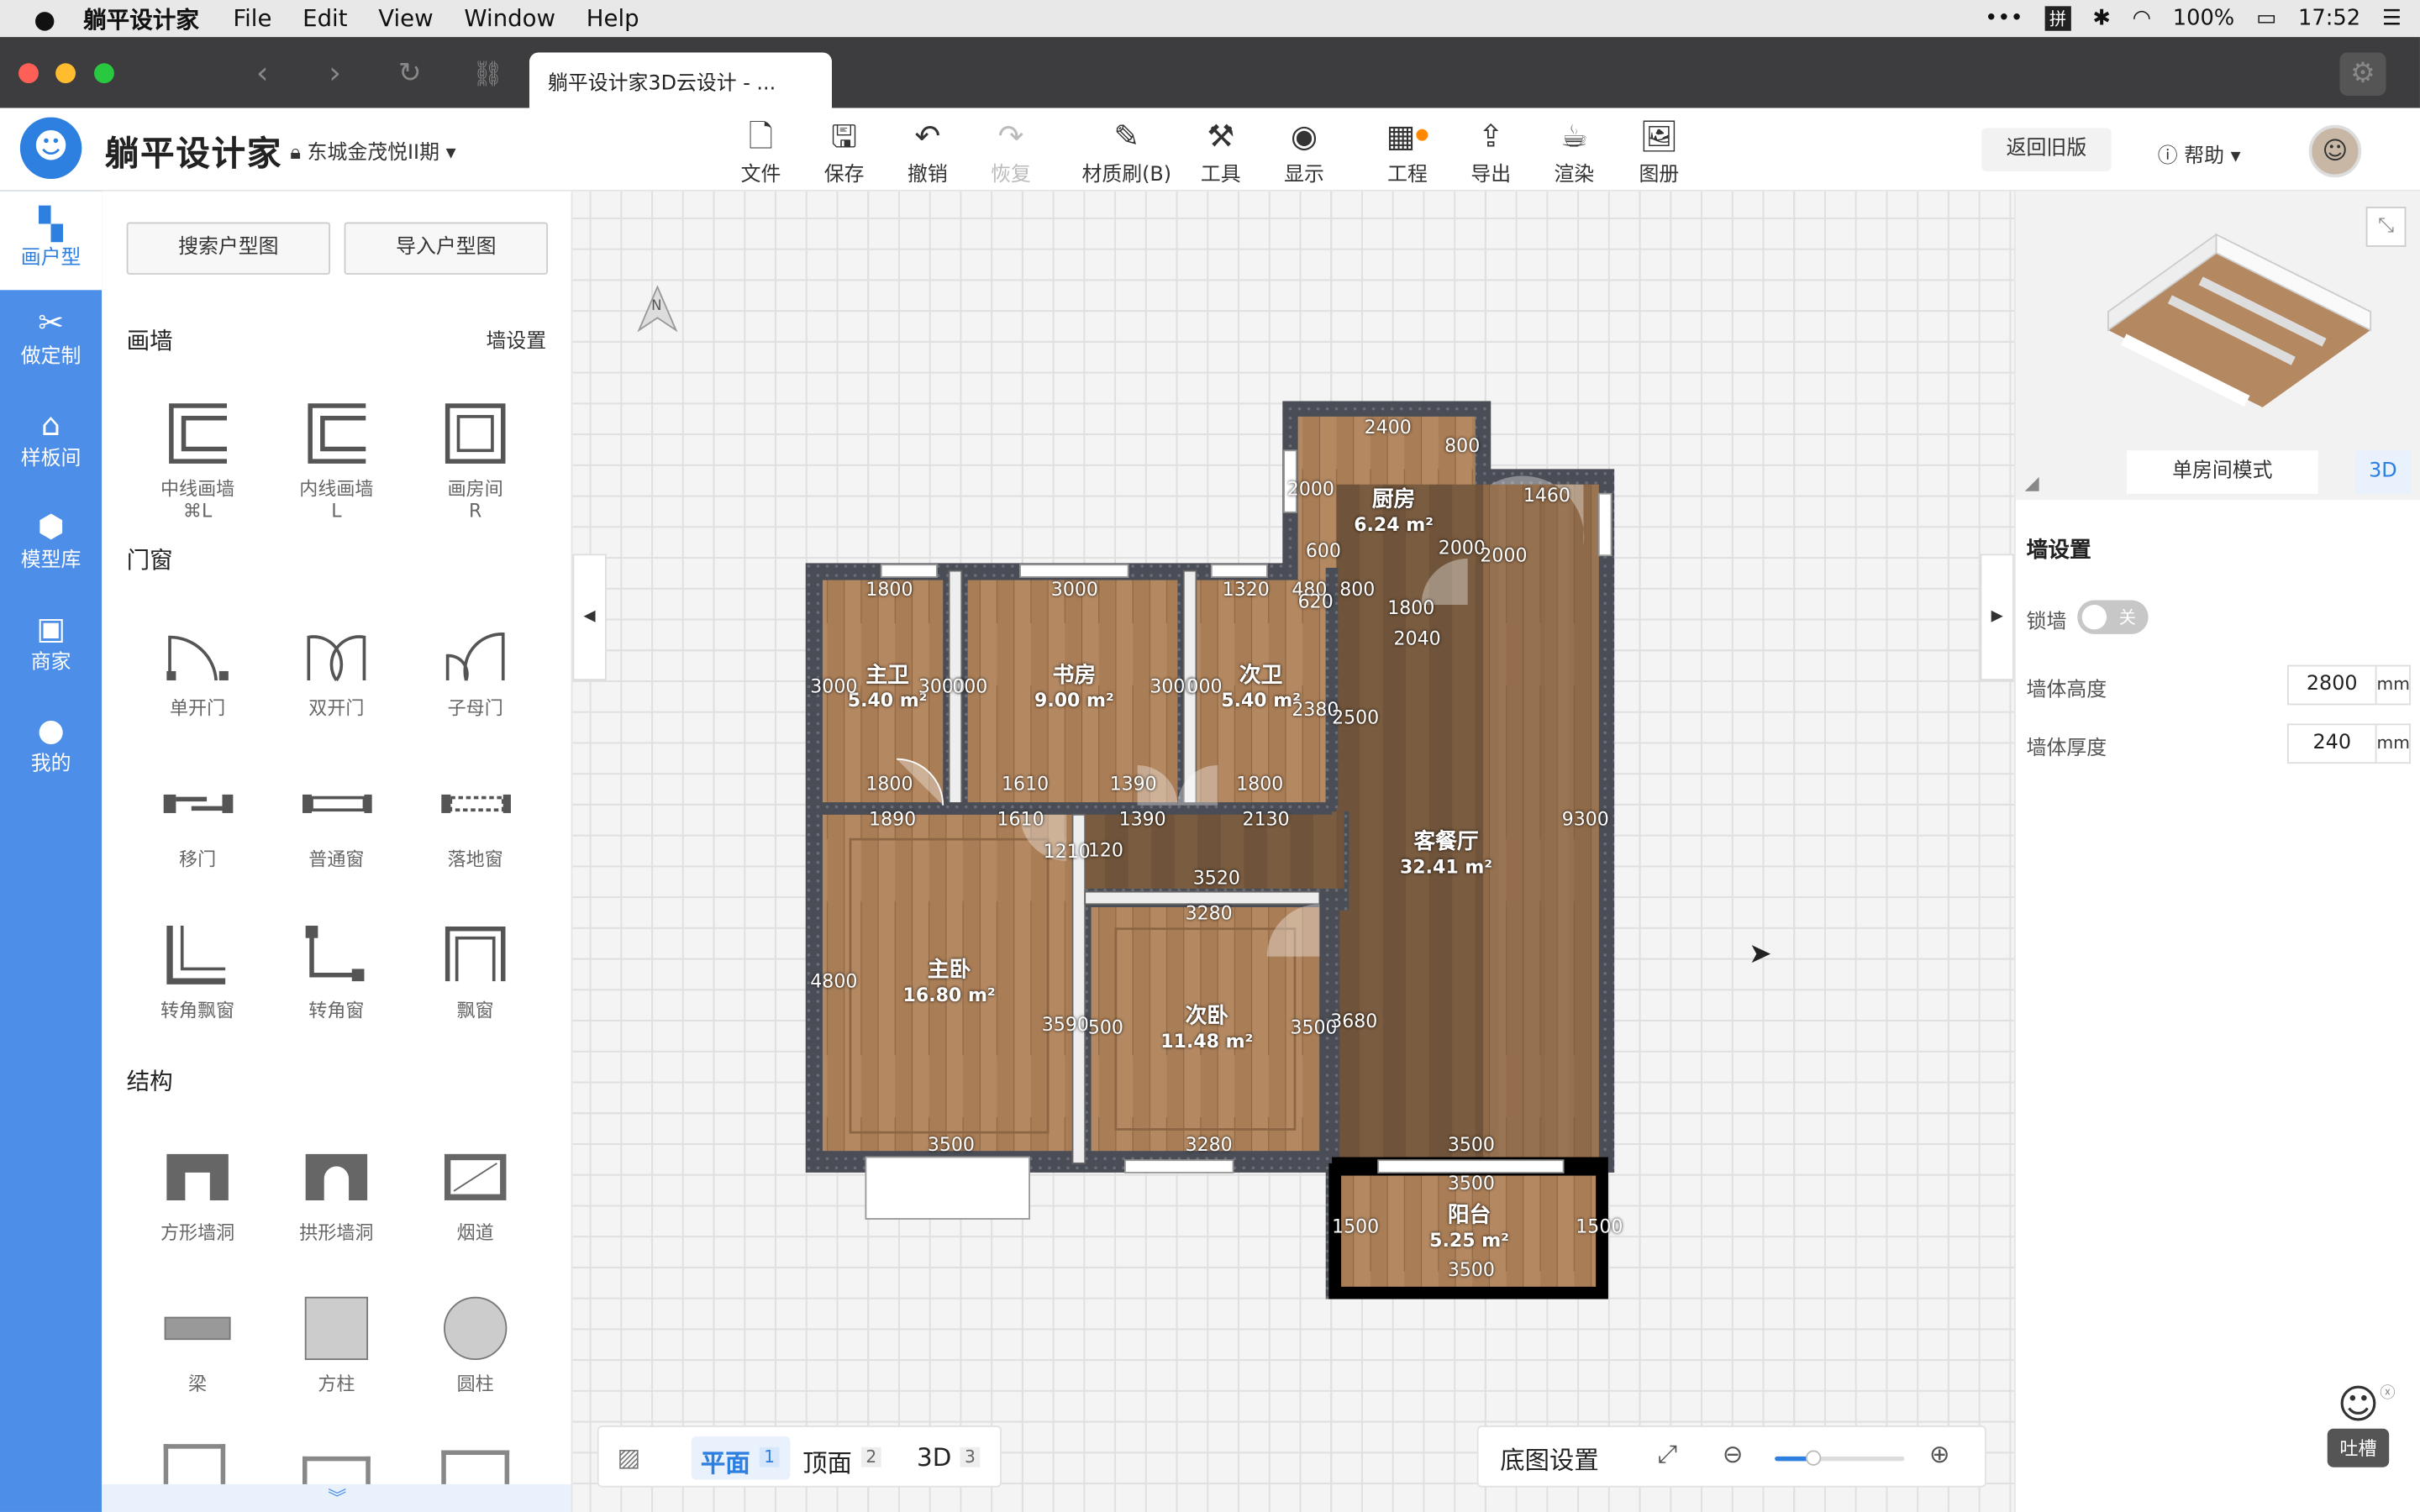  Describe the element at coordinates (197, 668) in the screenshot. I see `tool-single-door: 单开门` at that location.